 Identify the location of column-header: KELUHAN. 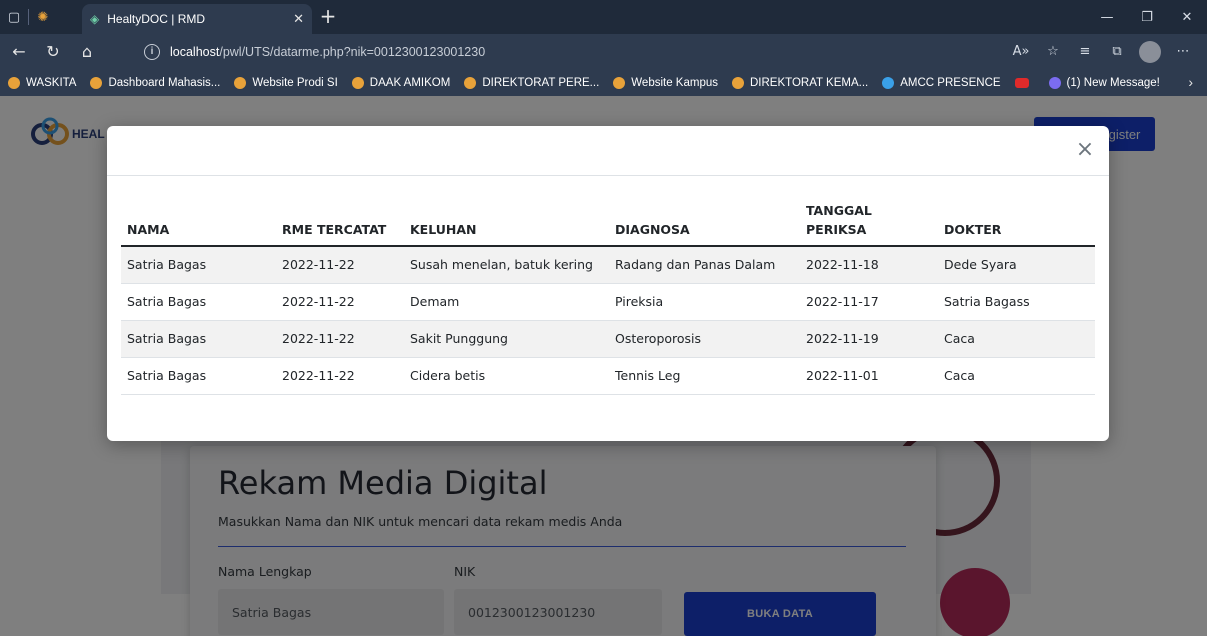
(506, 216).